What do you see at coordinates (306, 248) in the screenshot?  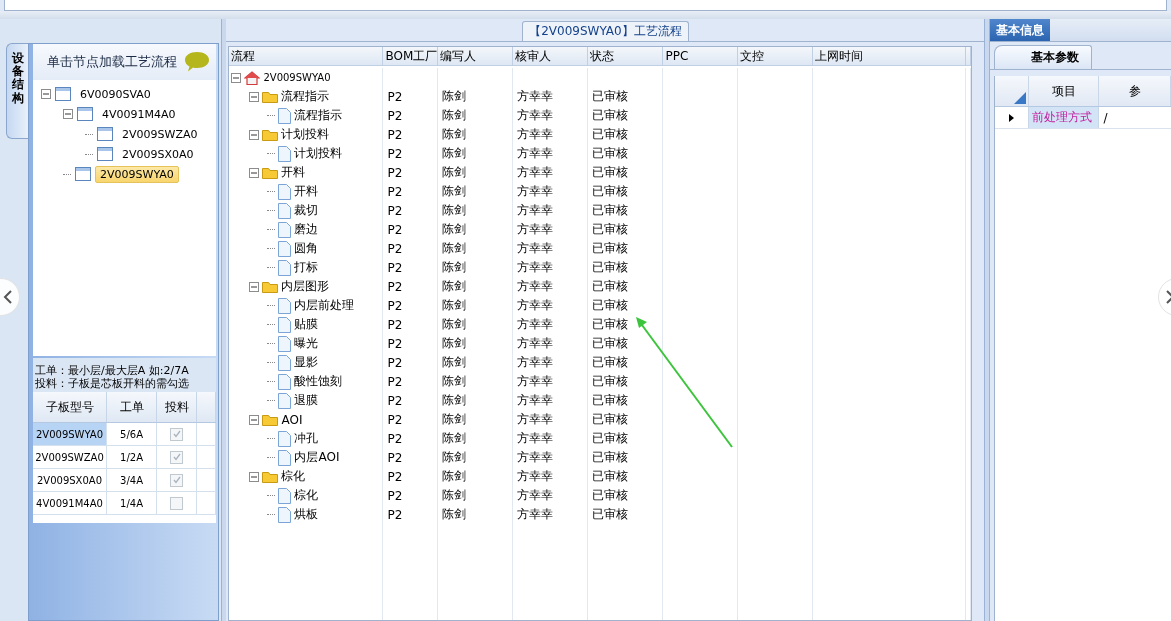 I see `process-step: 圆角` at bounding box center [306, 248].